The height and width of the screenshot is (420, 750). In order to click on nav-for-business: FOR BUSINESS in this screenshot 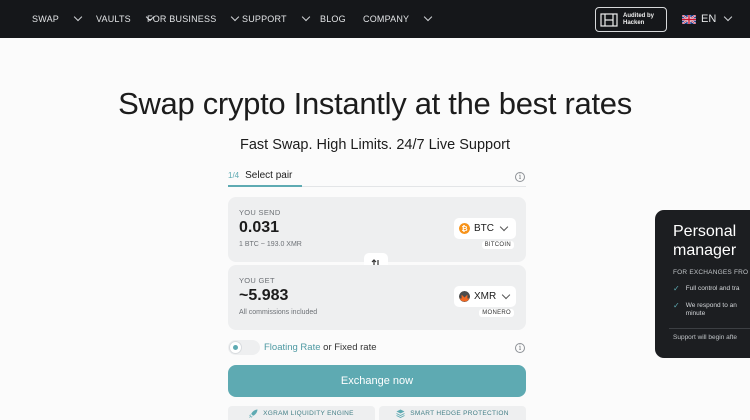, I will do `click(193, 19)`.